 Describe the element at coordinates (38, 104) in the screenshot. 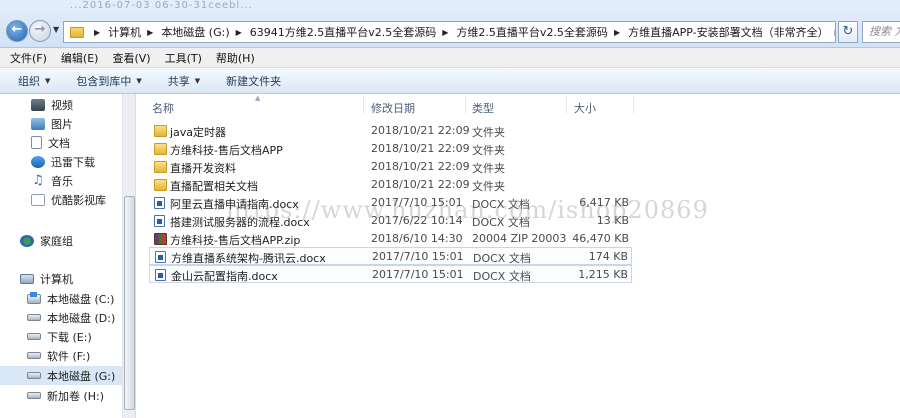

I see `video-icon` at that location.